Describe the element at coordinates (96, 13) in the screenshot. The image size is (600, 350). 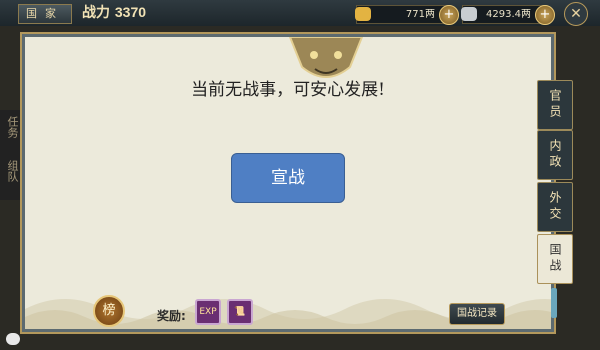
I see `combat-power-label: 战力` at that location.